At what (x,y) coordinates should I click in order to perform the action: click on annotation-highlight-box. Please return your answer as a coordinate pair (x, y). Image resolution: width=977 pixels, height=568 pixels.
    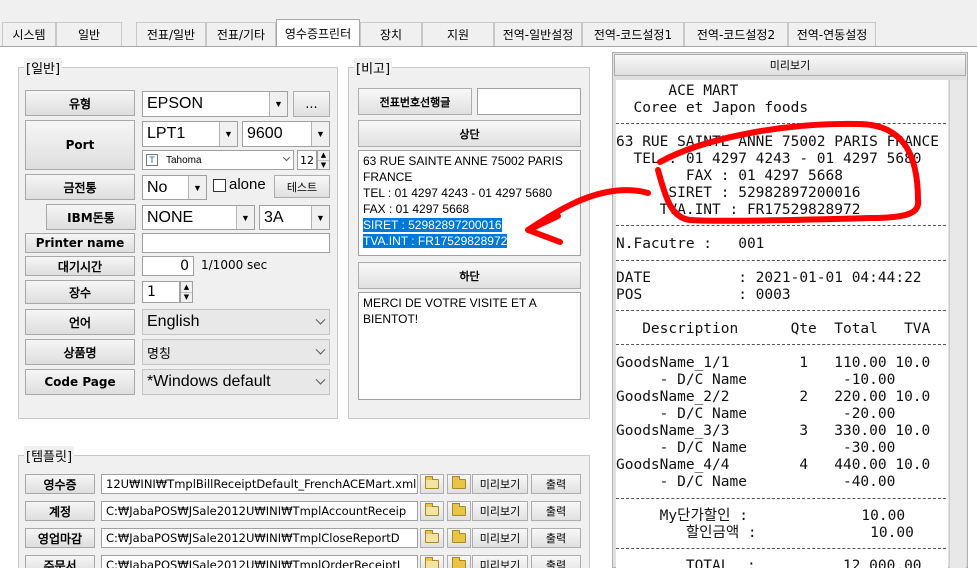
    Looking at the image, I should click on (788, 172).